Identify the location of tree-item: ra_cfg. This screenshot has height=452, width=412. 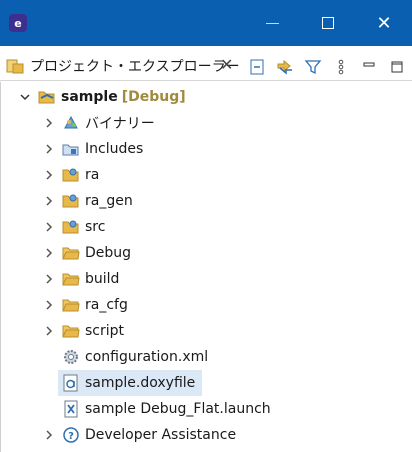
(85, 305).